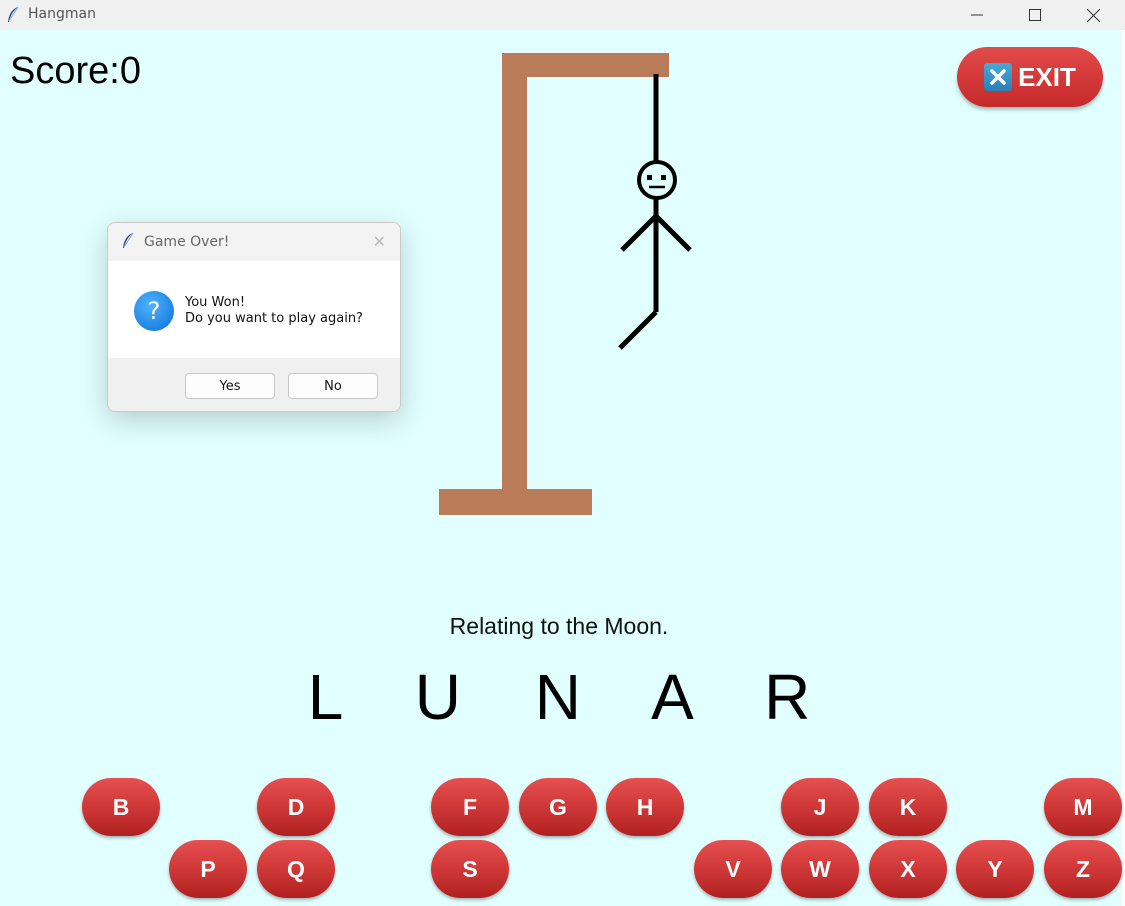 This screenshot has width=1125, height=906. I want to click on key-d: D, so click(296, 807).